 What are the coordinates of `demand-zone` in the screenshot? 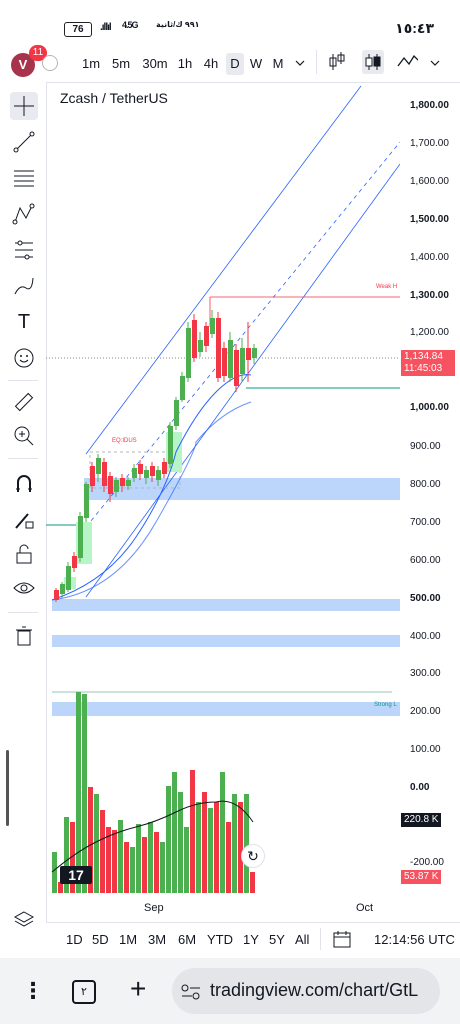 It's located at (242, 489).